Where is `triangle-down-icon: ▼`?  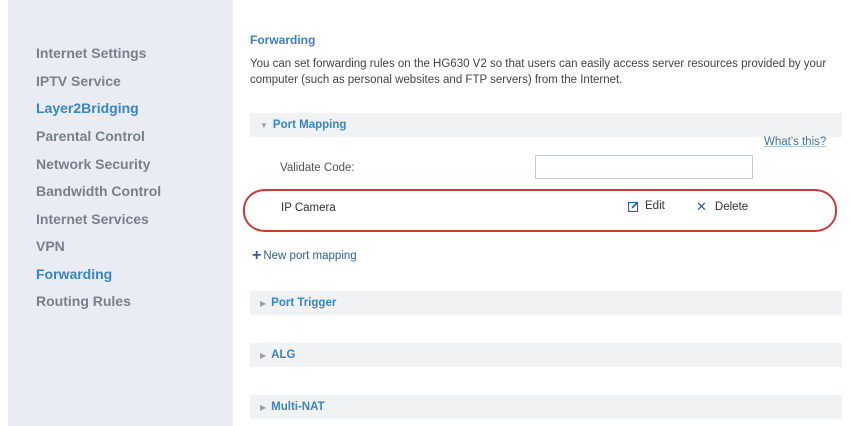 triangle-down-icon: ▼ is located at coordinates (264, 125).